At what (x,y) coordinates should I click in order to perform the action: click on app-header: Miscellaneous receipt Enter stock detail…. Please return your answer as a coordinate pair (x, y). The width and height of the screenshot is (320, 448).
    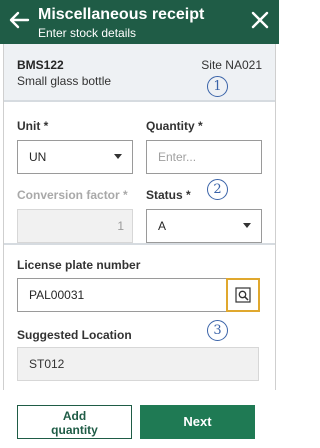
    Looking at the image, I should click on (139, 22).